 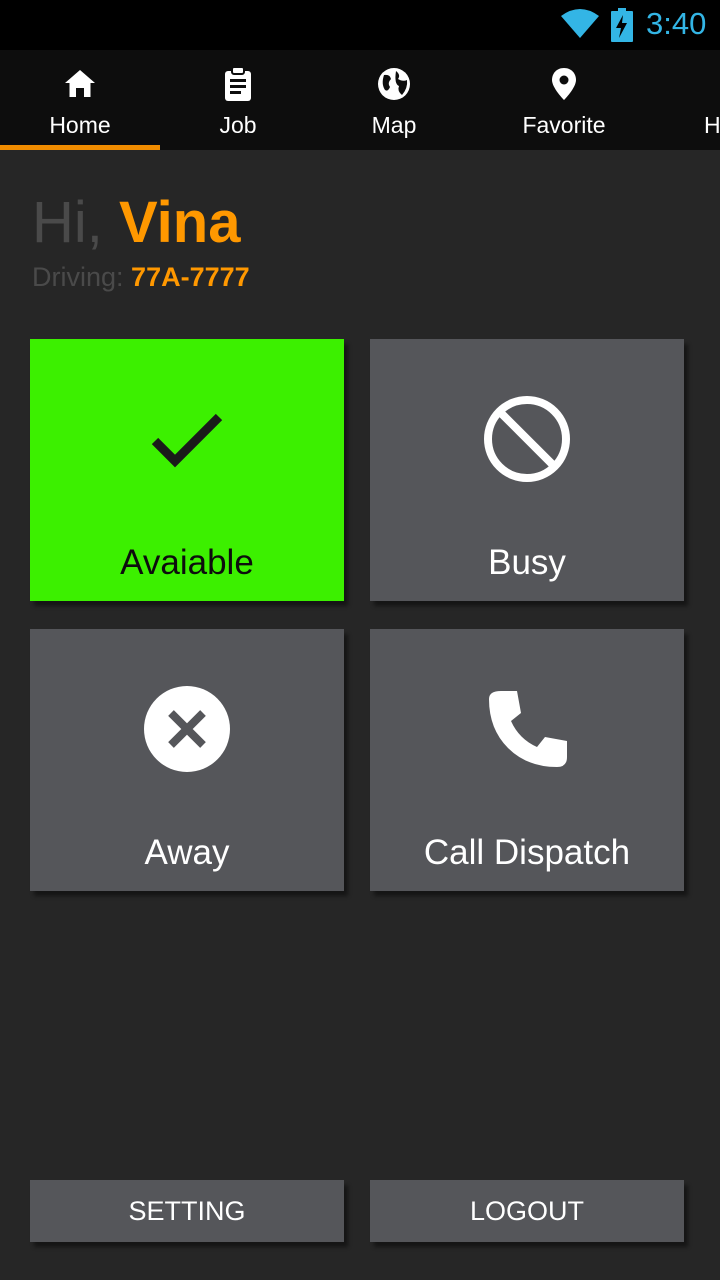 What do you see at coordinates (238, 83) in the screenshot?
I see `clipboard-icon` at bounding box center [238, 83].